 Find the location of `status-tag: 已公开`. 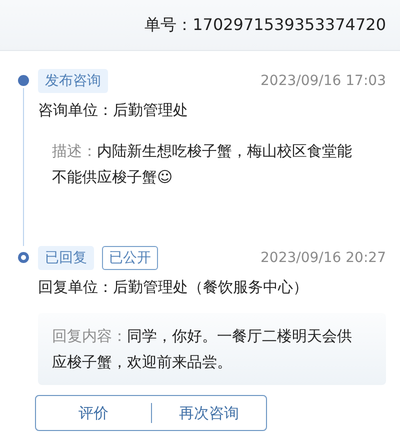

status-tag: 已公开 is located at coordinates (130, 258).